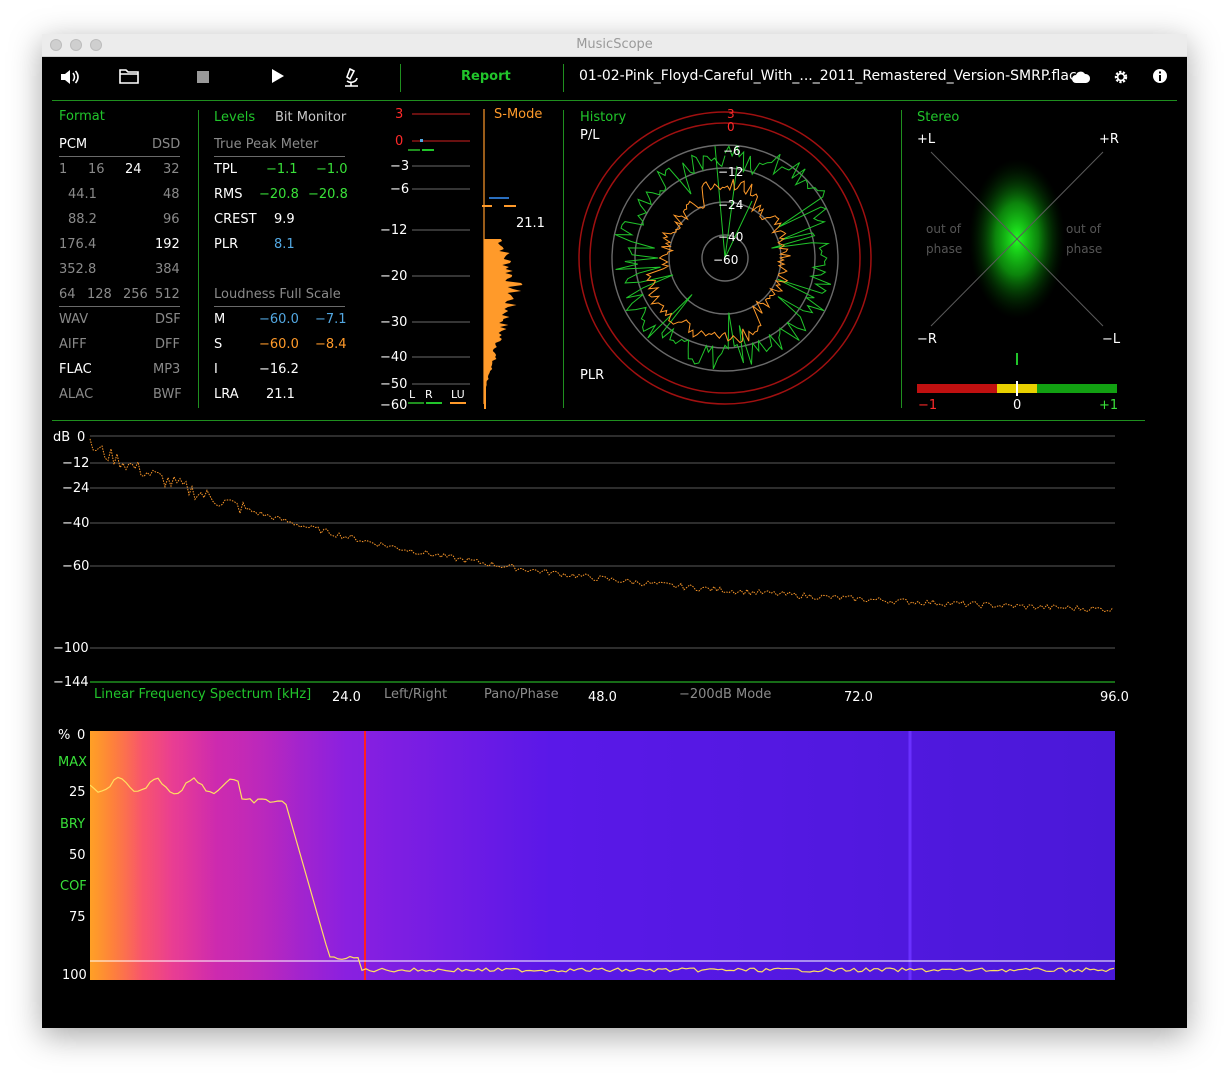 The width and height of the screenshot is (1229, 1079). I want to click on loudness-title: Loudness Full Scale, so click(277, 294).